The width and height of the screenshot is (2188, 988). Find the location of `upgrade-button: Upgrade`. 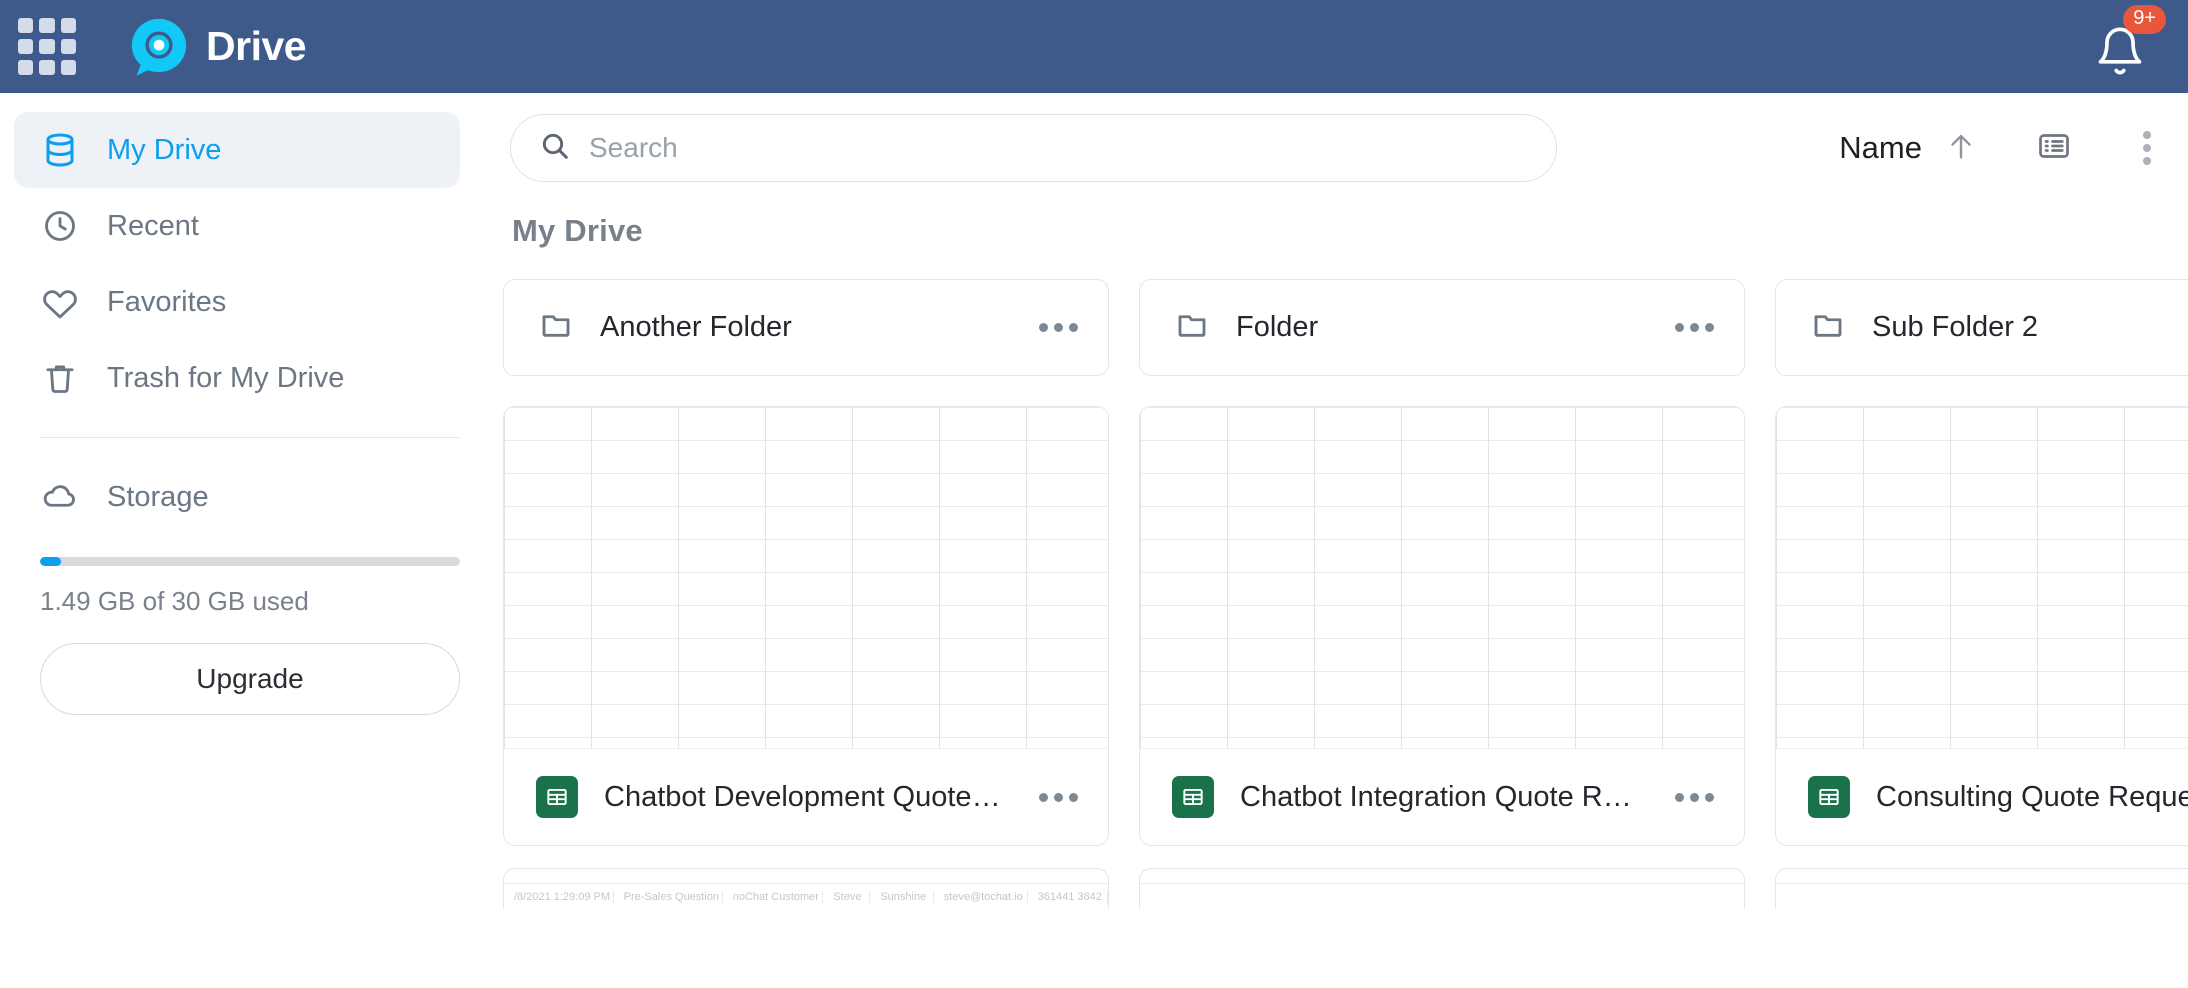

upgrade-button: Upgrade is located at coordinates (250, 679).